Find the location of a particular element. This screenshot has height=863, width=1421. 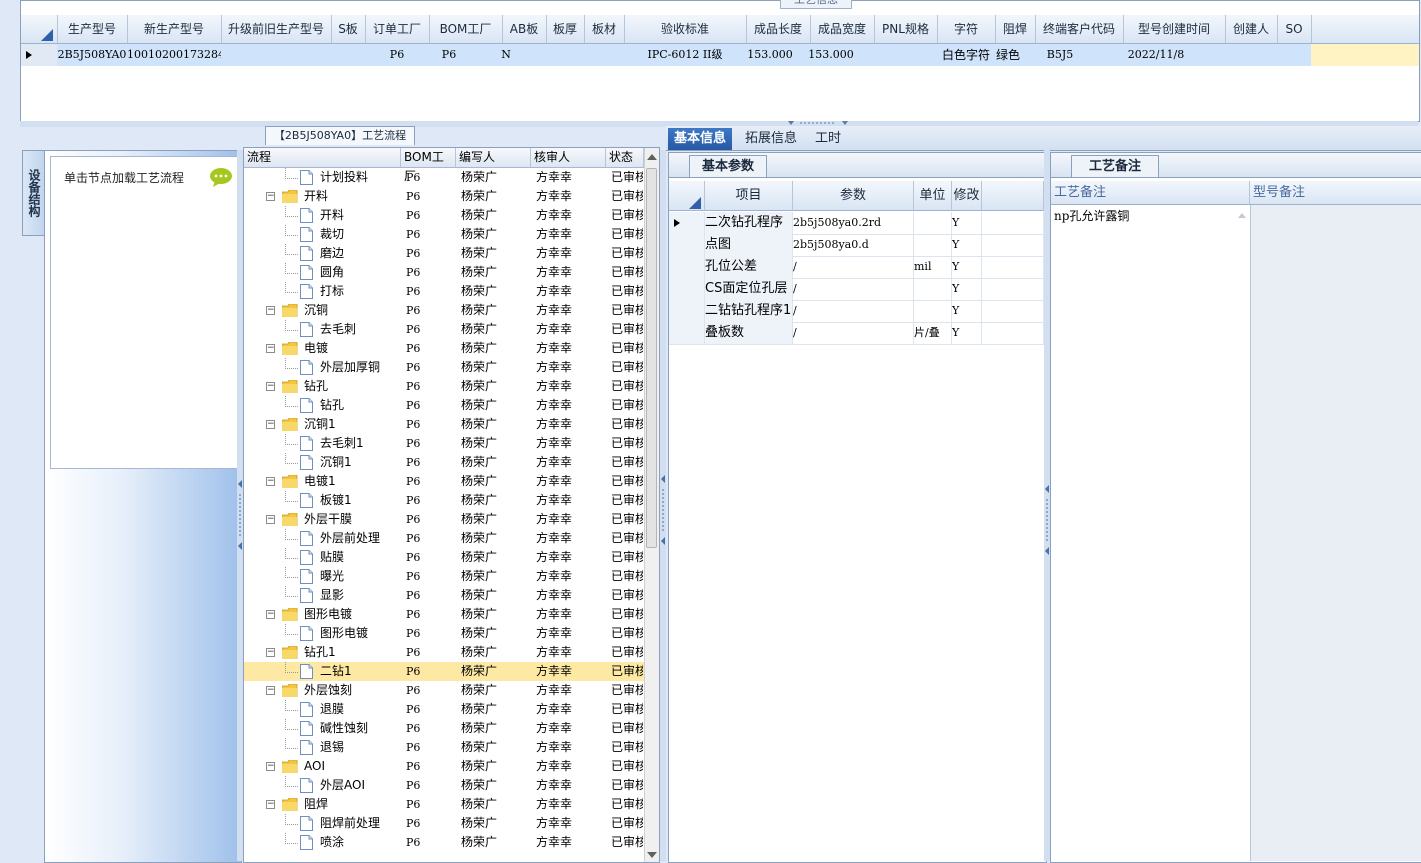

tree-leaf-node: 外层加厚铜 P6 杨荣广 方幸幸 已审核 is located at coordinates (444, 367).